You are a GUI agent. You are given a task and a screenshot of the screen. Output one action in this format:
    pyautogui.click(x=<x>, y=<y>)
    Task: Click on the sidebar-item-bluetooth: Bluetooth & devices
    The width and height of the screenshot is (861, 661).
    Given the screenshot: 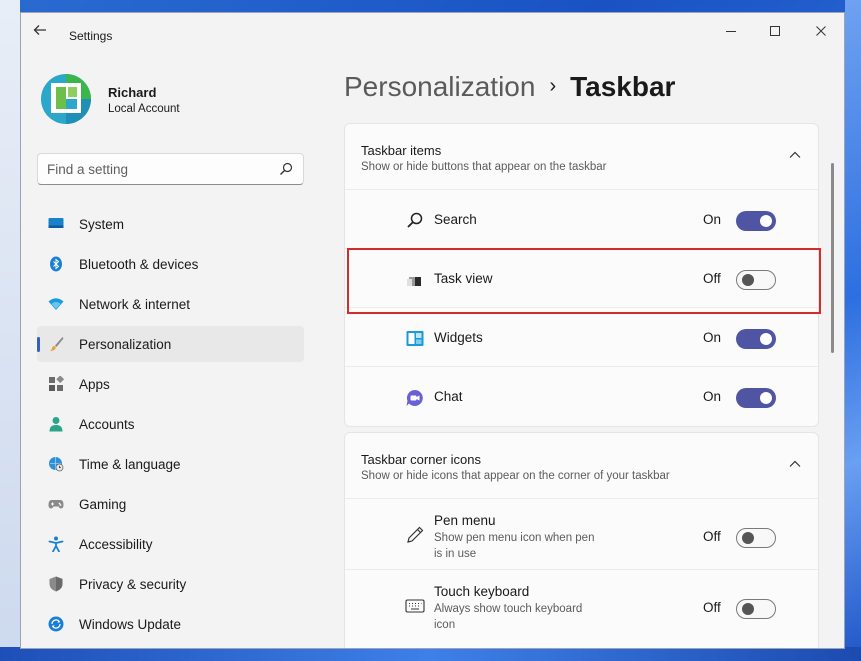 What is the action you would take?
    pyautogui.click(x=170, y=264)
    